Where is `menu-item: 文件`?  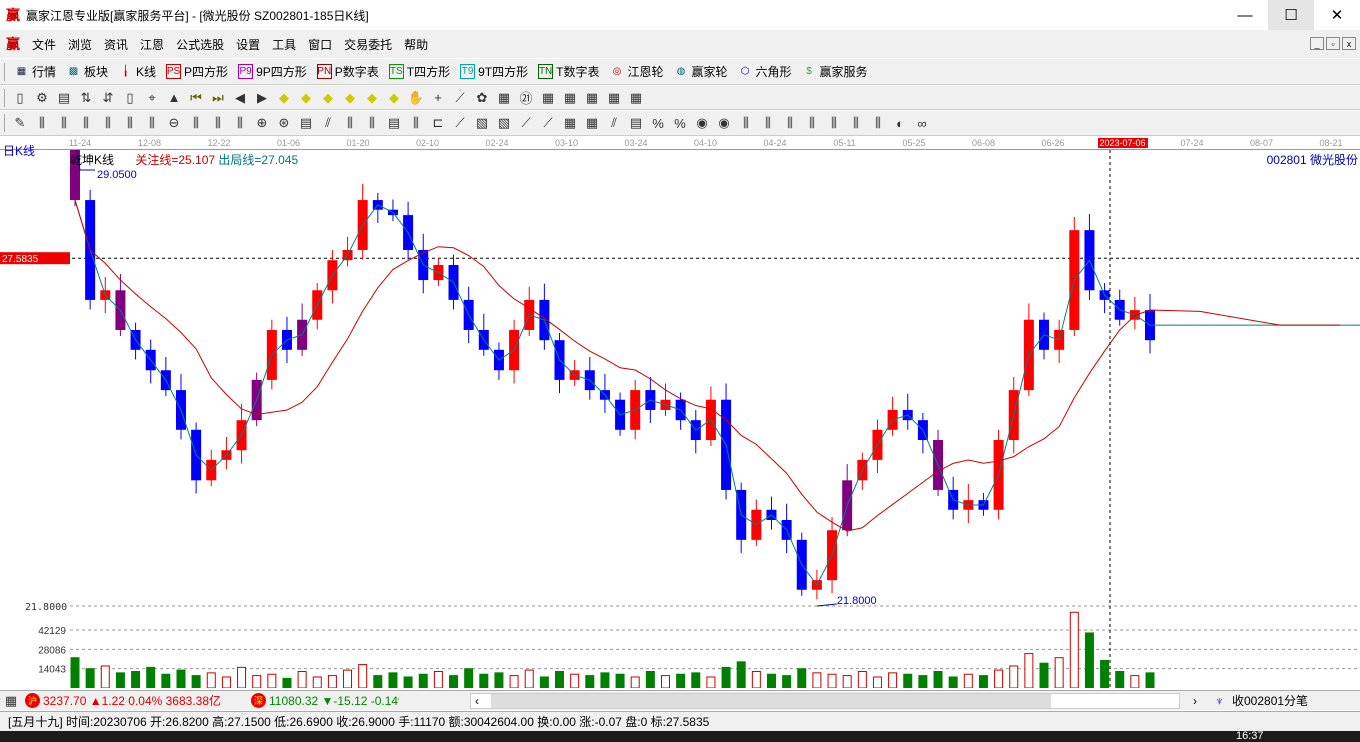
menu-item: 文件 is located at coordinates (44, 44).